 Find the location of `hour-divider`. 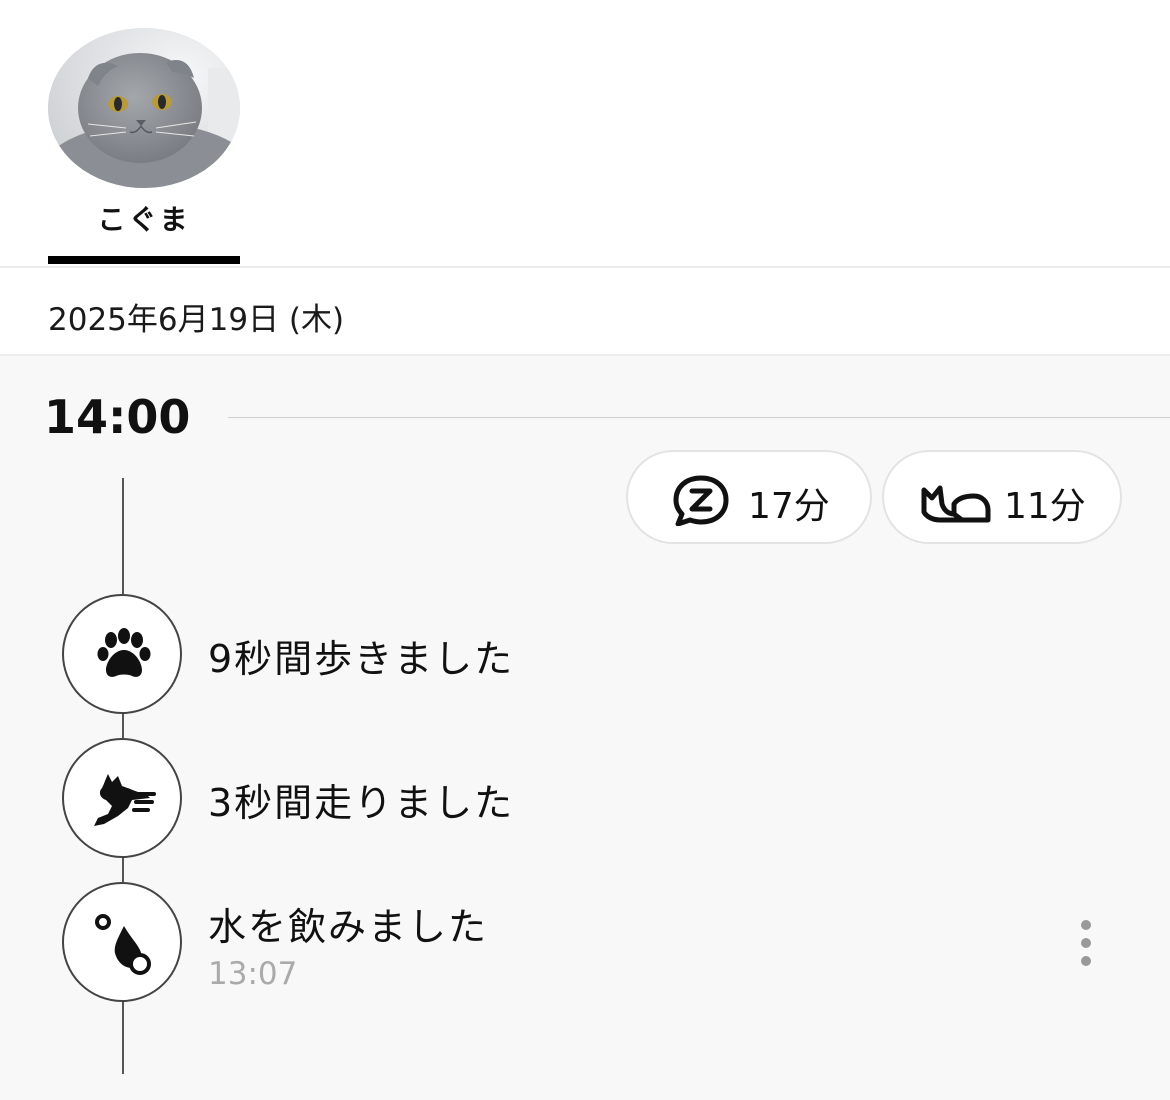

hour-divider is located at coordinates (699, 417).